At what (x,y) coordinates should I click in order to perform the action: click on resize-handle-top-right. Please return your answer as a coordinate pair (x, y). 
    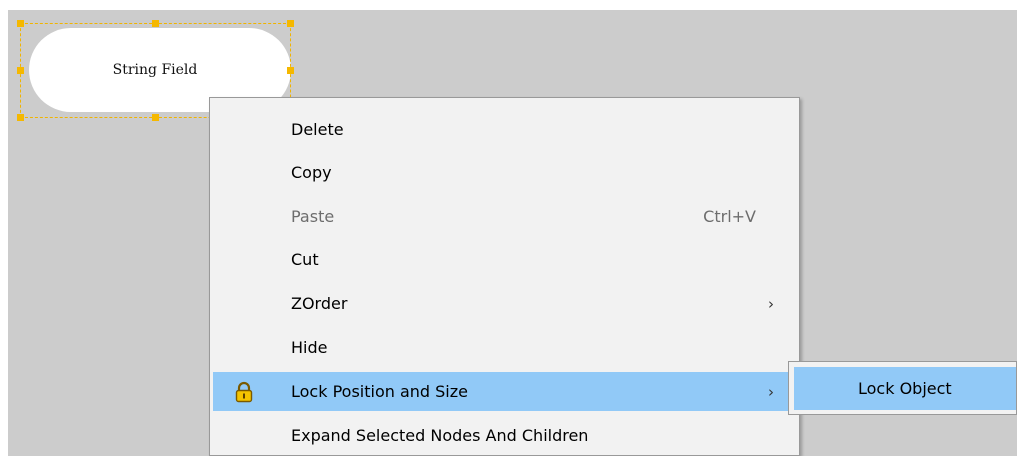
    Looking at the image, I should click on (290, 23).